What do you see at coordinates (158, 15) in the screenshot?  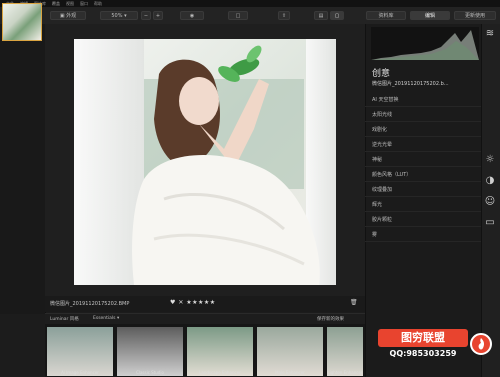 I see `zoom-in-button: +` at bounding box center [158, 15].